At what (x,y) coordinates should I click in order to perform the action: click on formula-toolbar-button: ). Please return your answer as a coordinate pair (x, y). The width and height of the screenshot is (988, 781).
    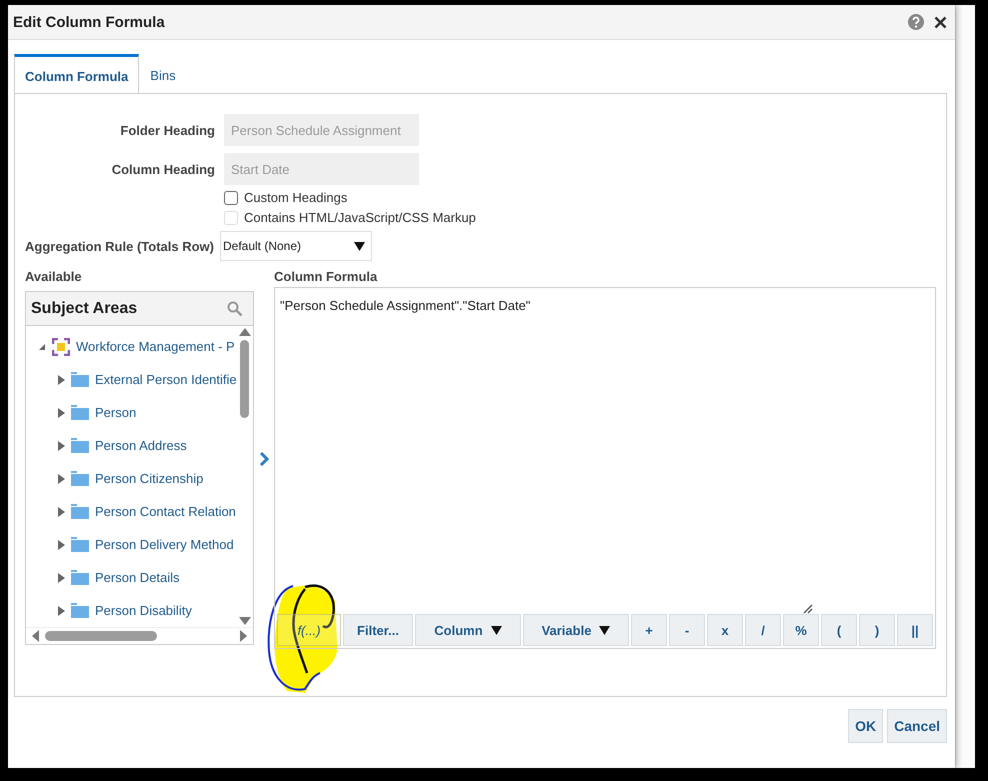
    Looking at the image, I should click on (877, 630).